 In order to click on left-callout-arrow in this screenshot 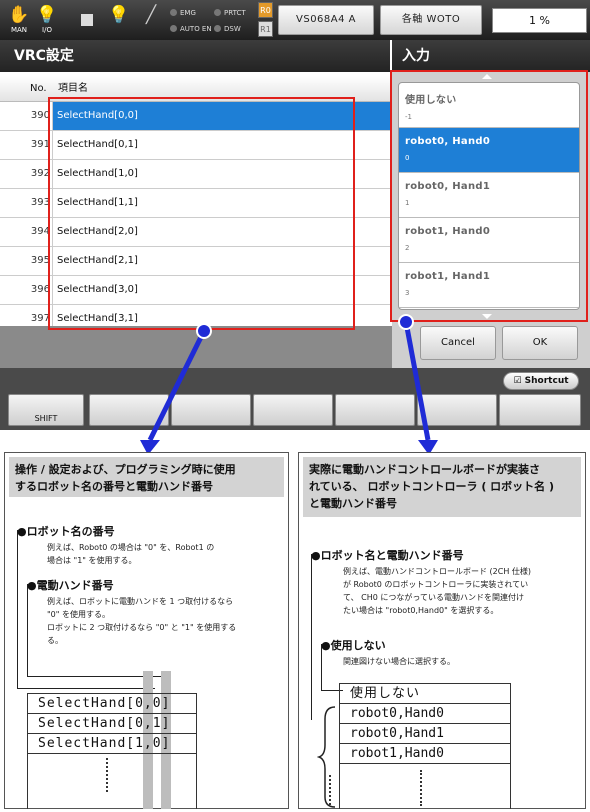, I will do `click(177, 385)`.